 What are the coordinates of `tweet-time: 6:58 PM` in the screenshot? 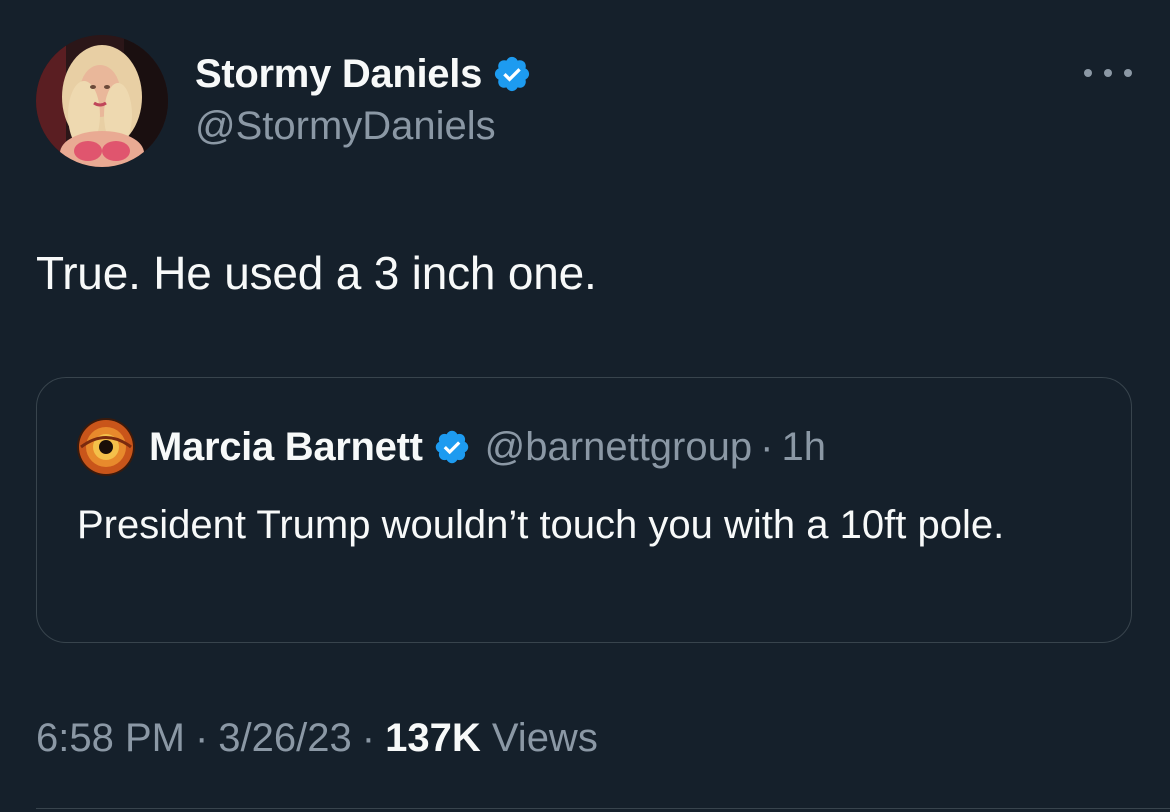 It's located at (110, 738).